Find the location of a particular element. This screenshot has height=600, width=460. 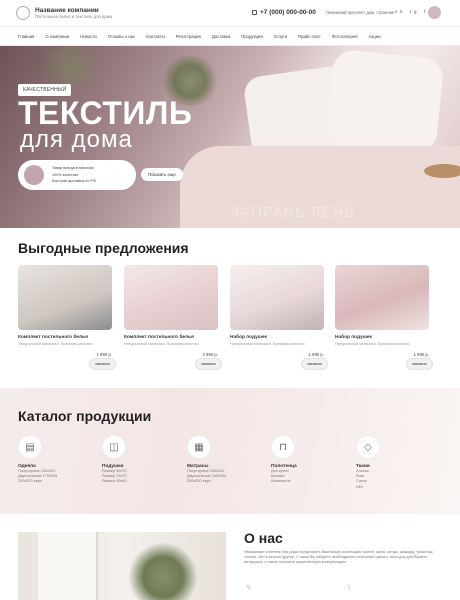

phone-icon is located at coordinates (254, 12).